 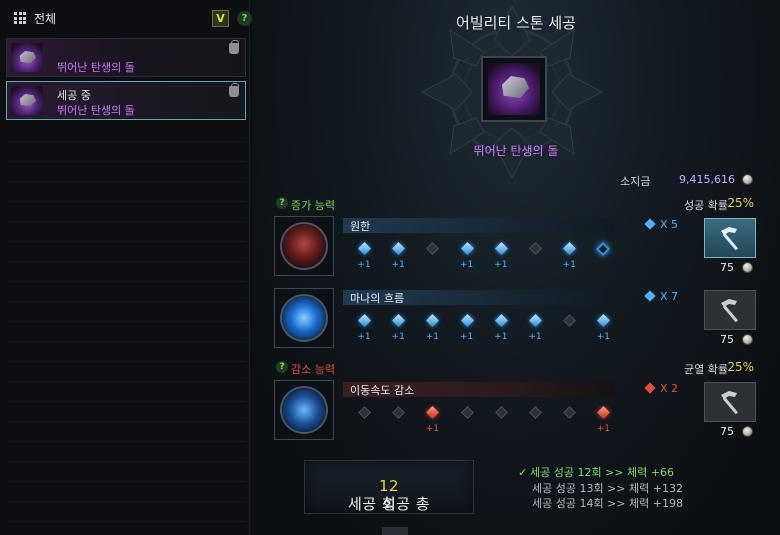 I want to click on mana-flow-engraving-icon, so click(x=304, y=318).